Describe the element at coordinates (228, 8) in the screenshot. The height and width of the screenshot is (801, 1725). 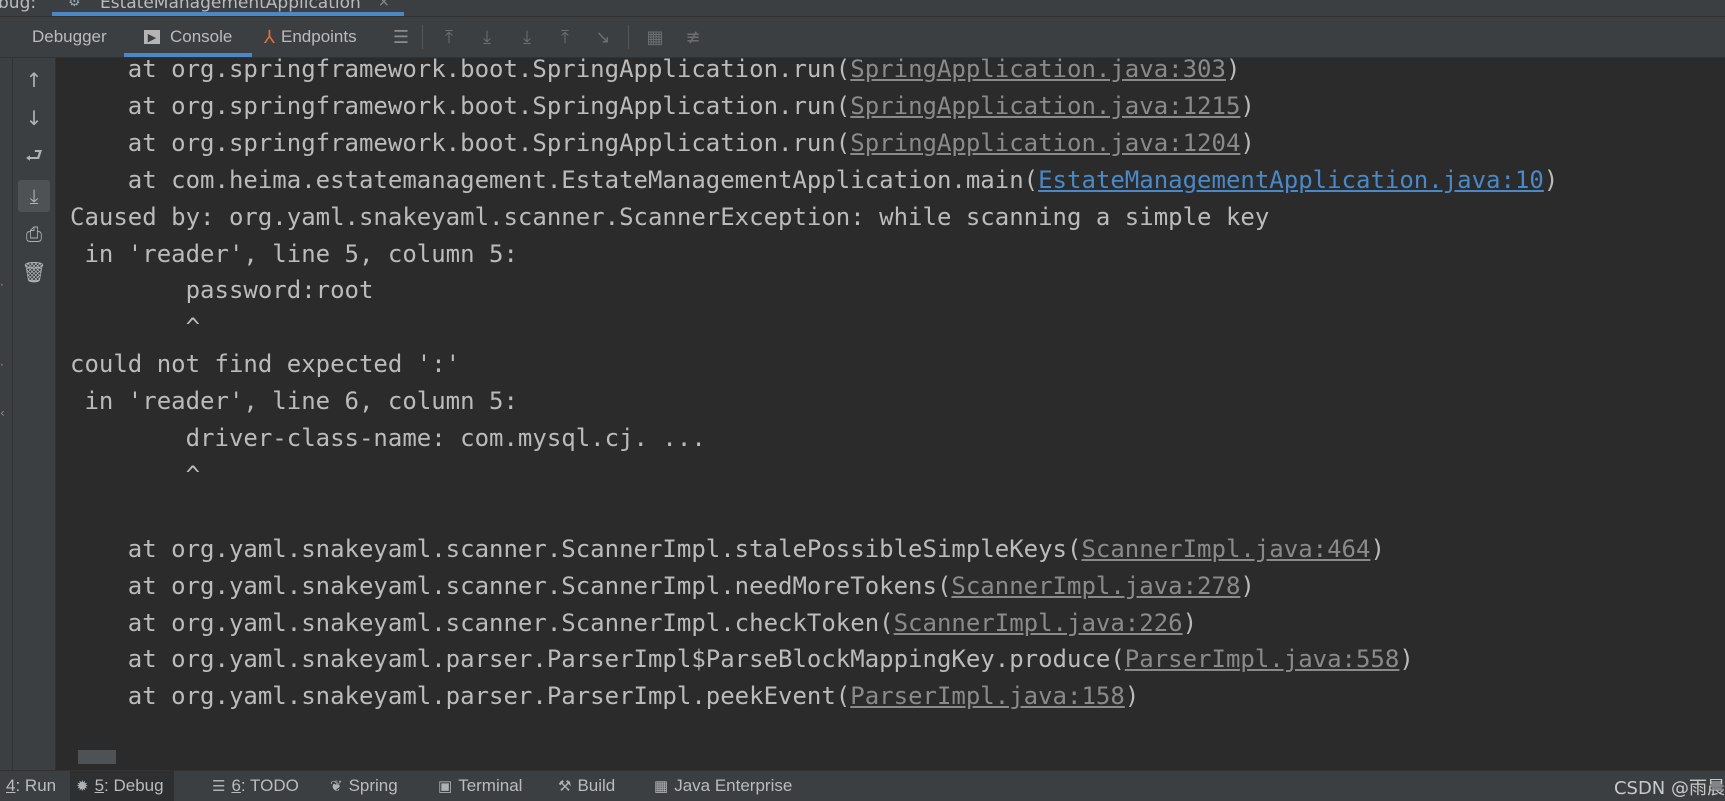
I see `tab-estate-management-application: ⚙ EstateManagementApplication ×` at that location.